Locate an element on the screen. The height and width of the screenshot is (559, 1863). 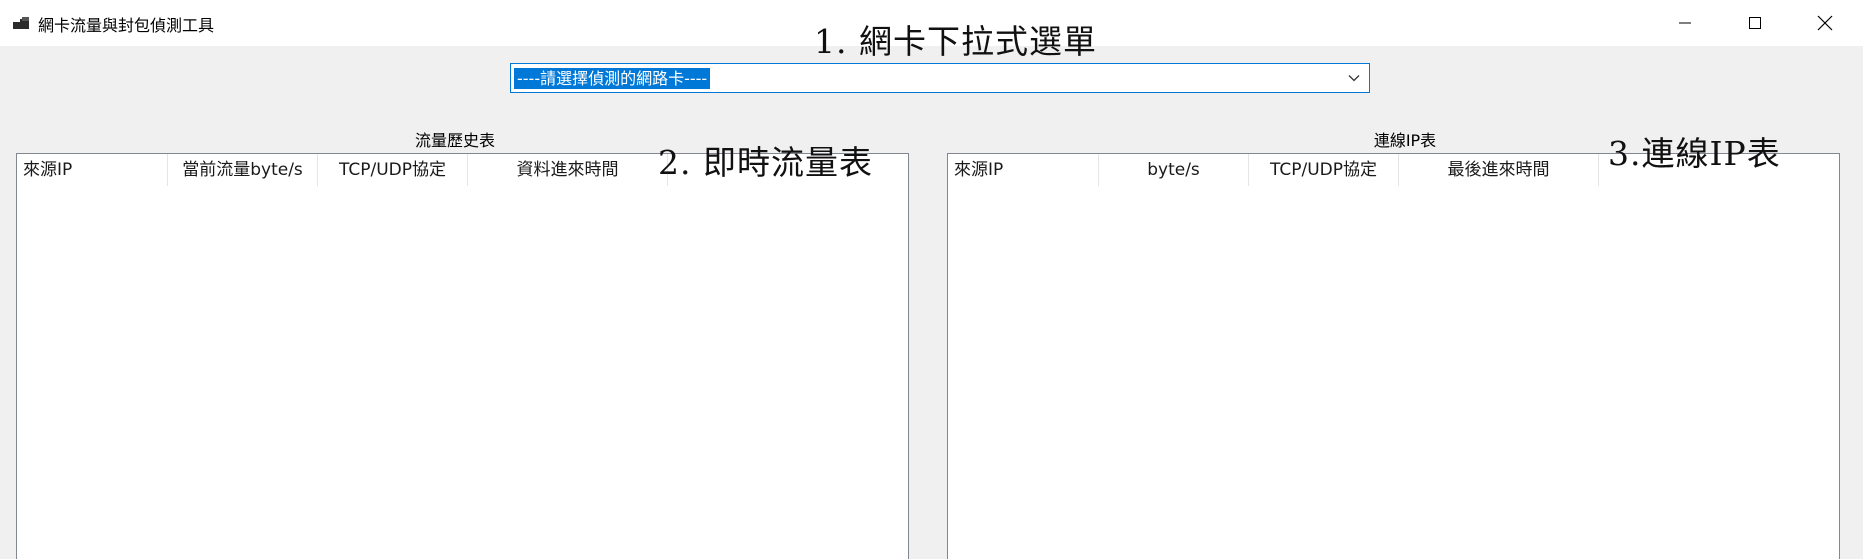
column-header-arrival-time: 資料進來時間 is located at coordinates (568, 170).